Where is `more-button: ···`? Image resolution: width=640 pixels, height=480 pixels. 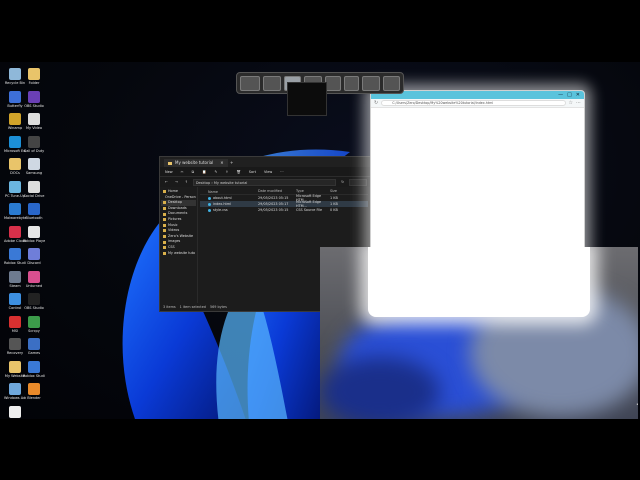 more-button: ··· is located at coordinates (281, 172).